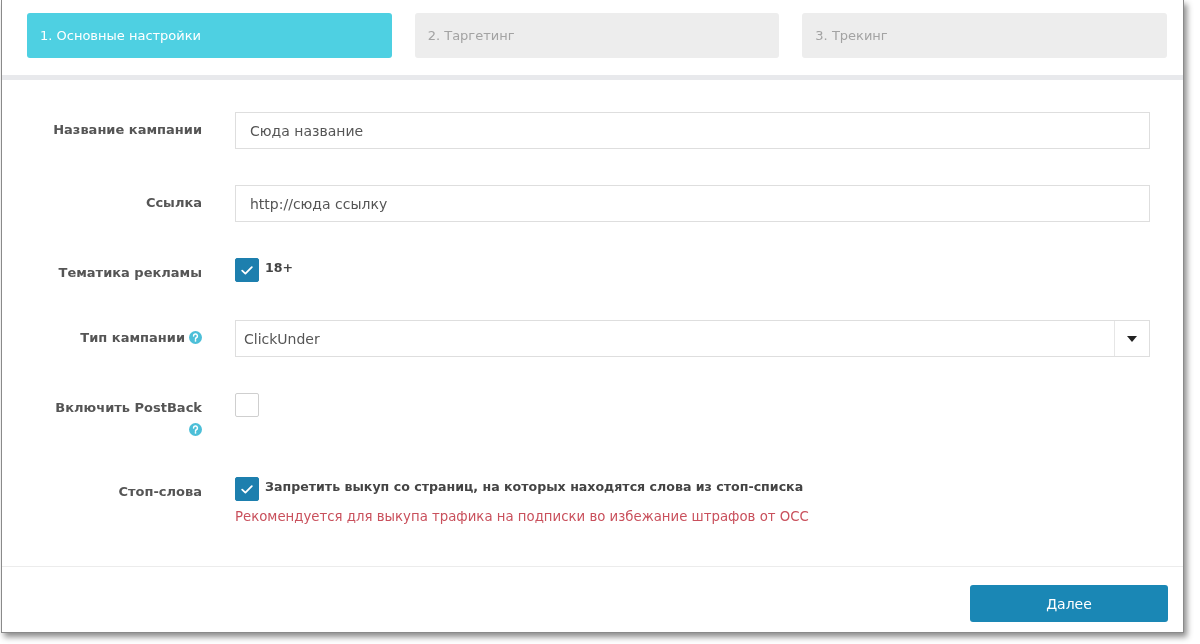 The image size is (1200, 644). Describe the element at coordinates (279, 268) in the screenshot. I see `checkbox-label: 18+` at that location.